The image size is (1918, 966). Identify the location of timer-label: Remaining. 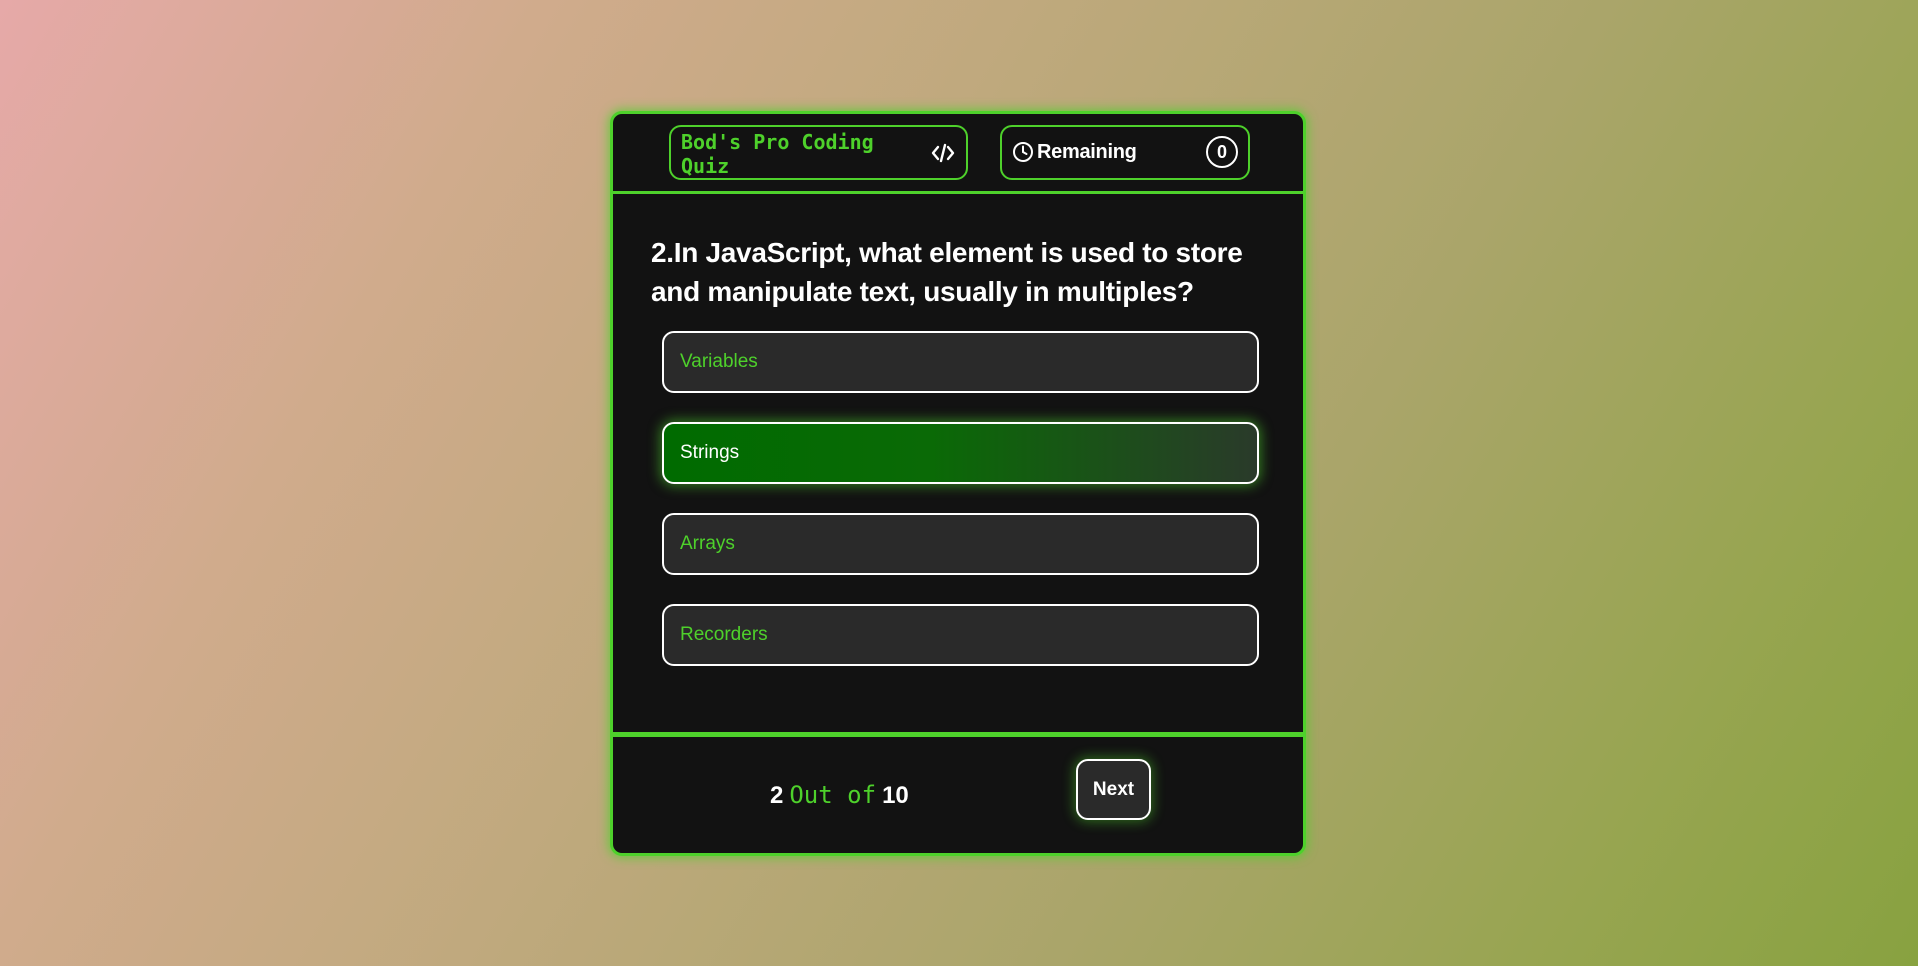
(1087, 152).